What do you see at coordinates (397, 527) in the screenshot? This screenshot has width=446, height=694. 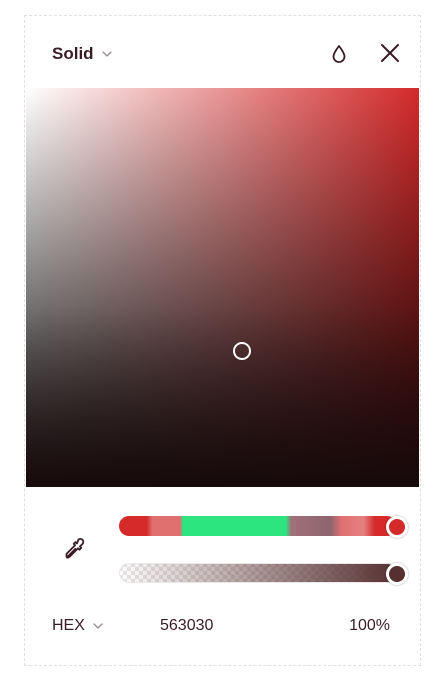 I see `hue-slider-handle` at bounding box center [397, 527].